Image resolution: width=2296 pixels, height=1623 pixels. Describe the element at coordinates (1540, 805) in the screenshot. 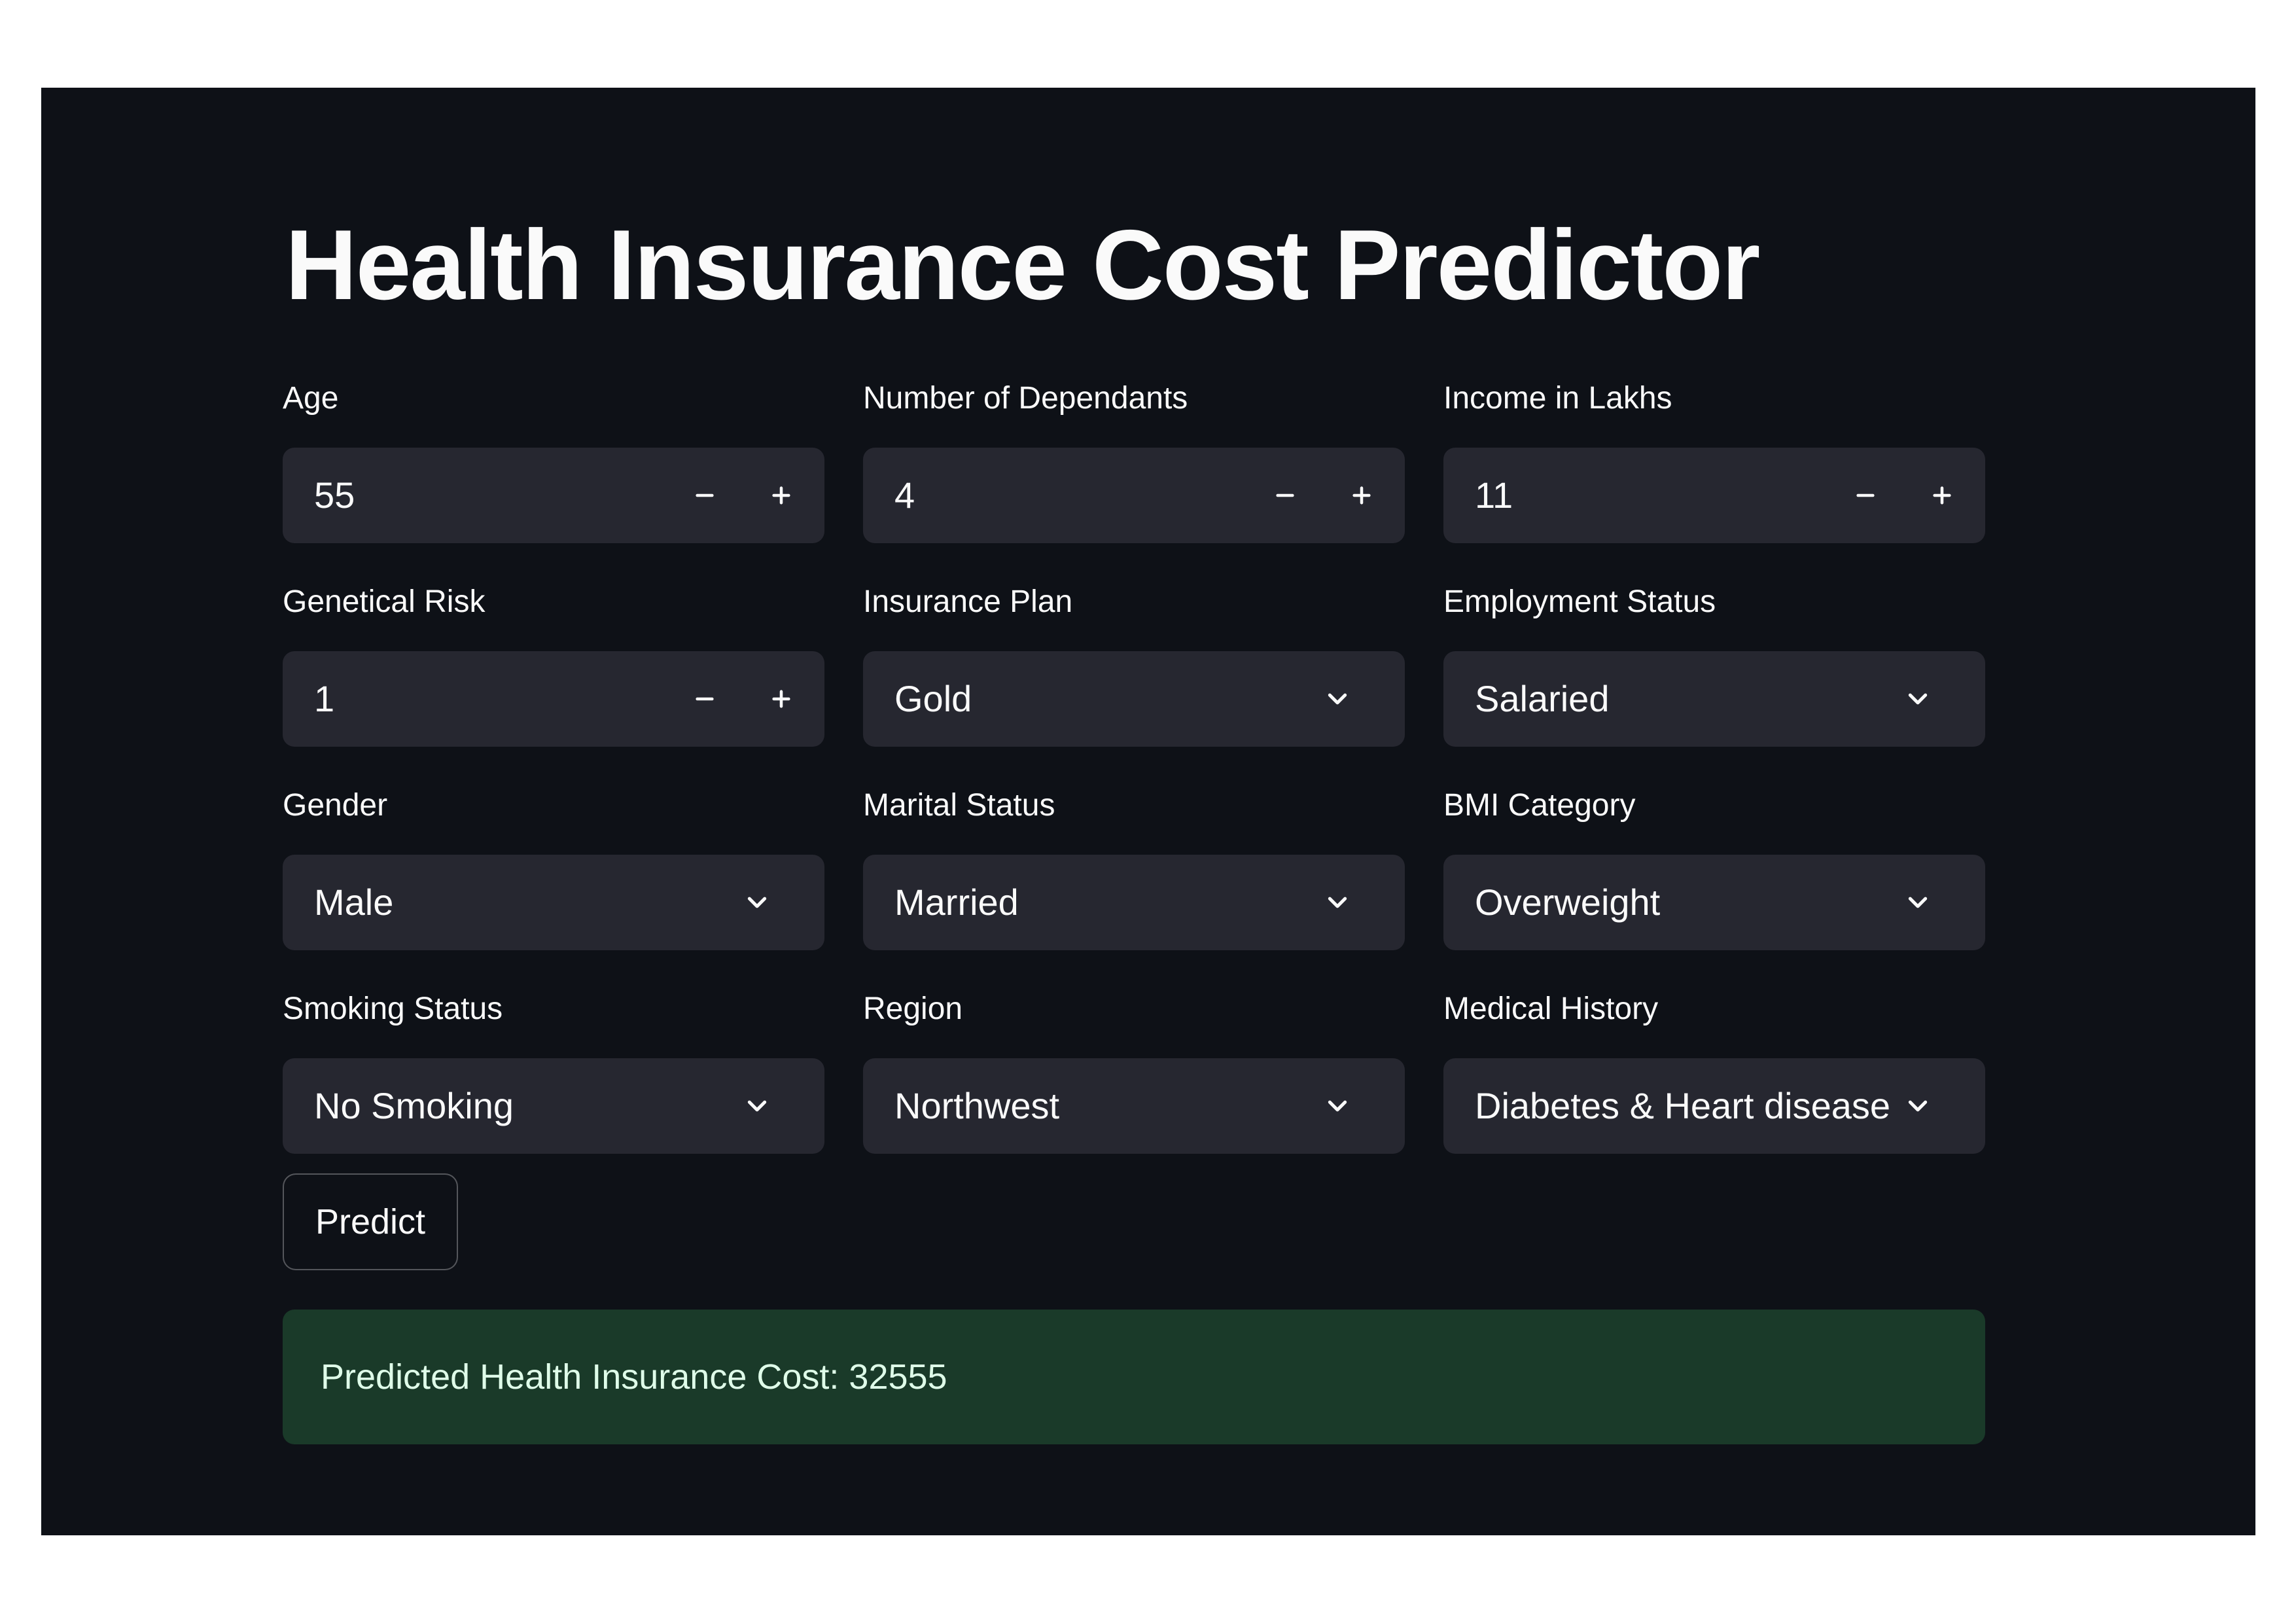

I see `field-label: BMI Category` at that location.